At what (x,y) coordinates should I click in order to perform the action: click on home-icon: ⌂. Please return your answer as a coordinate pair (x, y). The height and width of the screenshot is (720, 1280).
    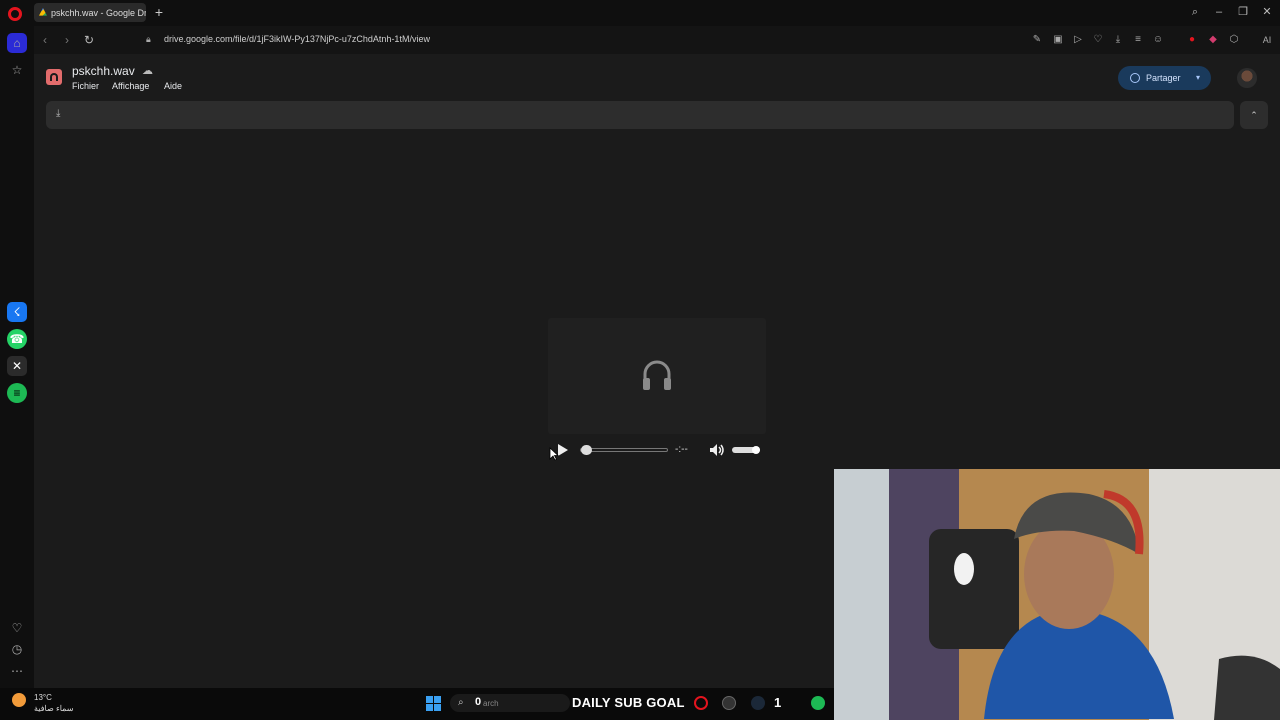
    Looking at the image, I should click on (17, 43).